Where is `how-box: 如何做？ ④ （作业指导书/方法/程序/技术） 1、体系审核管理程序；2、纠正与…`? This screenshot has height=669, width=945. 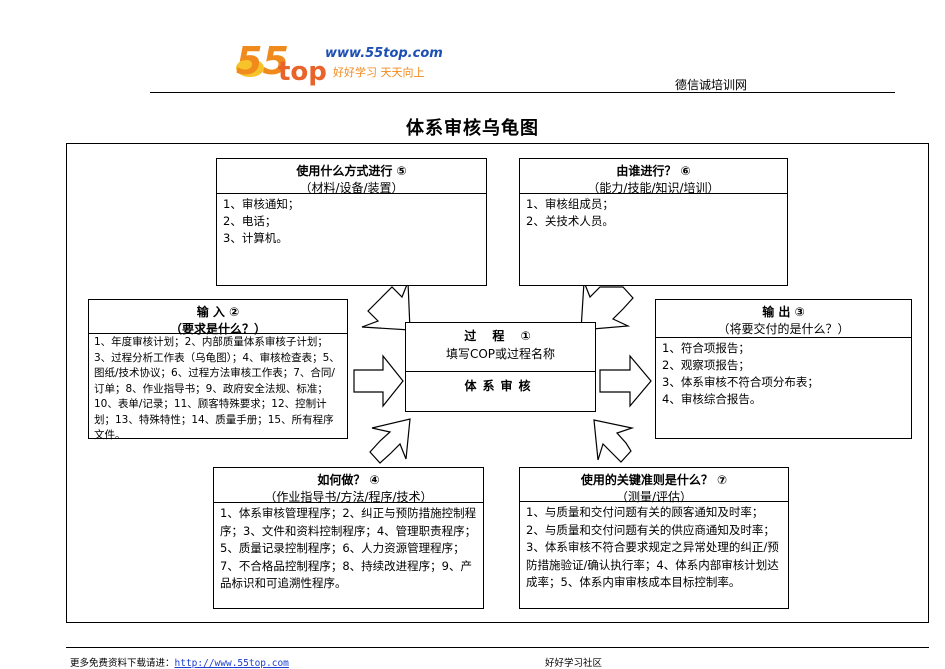
how-box: 如何做？ ④ （作业指导书/方法/程序/技术） 1、体系审核管理程序；2、纠正与… is located at coordinates (348, 538).